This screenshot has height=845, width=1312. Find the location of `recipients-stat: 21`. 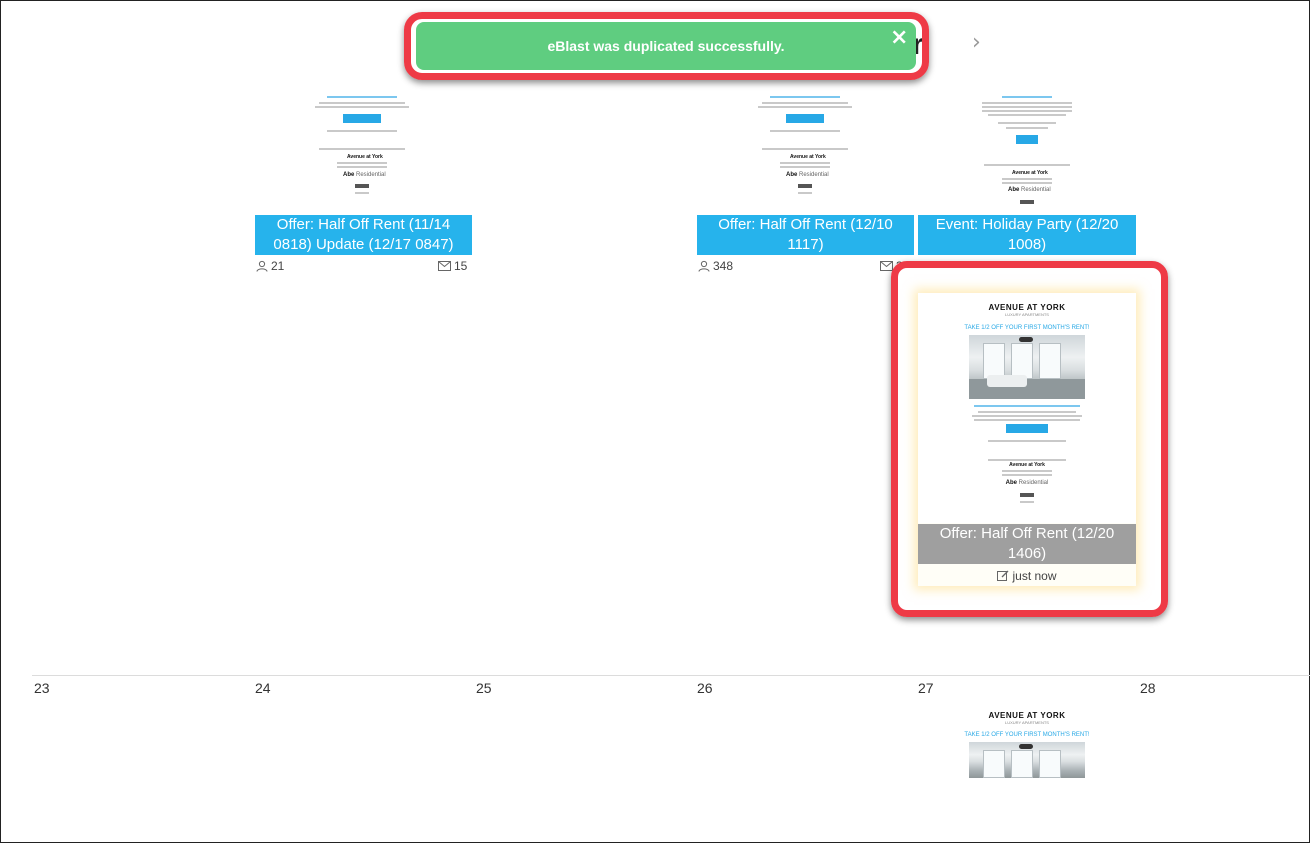

recipients-stat: 21 is located at coordinates (270, 266).